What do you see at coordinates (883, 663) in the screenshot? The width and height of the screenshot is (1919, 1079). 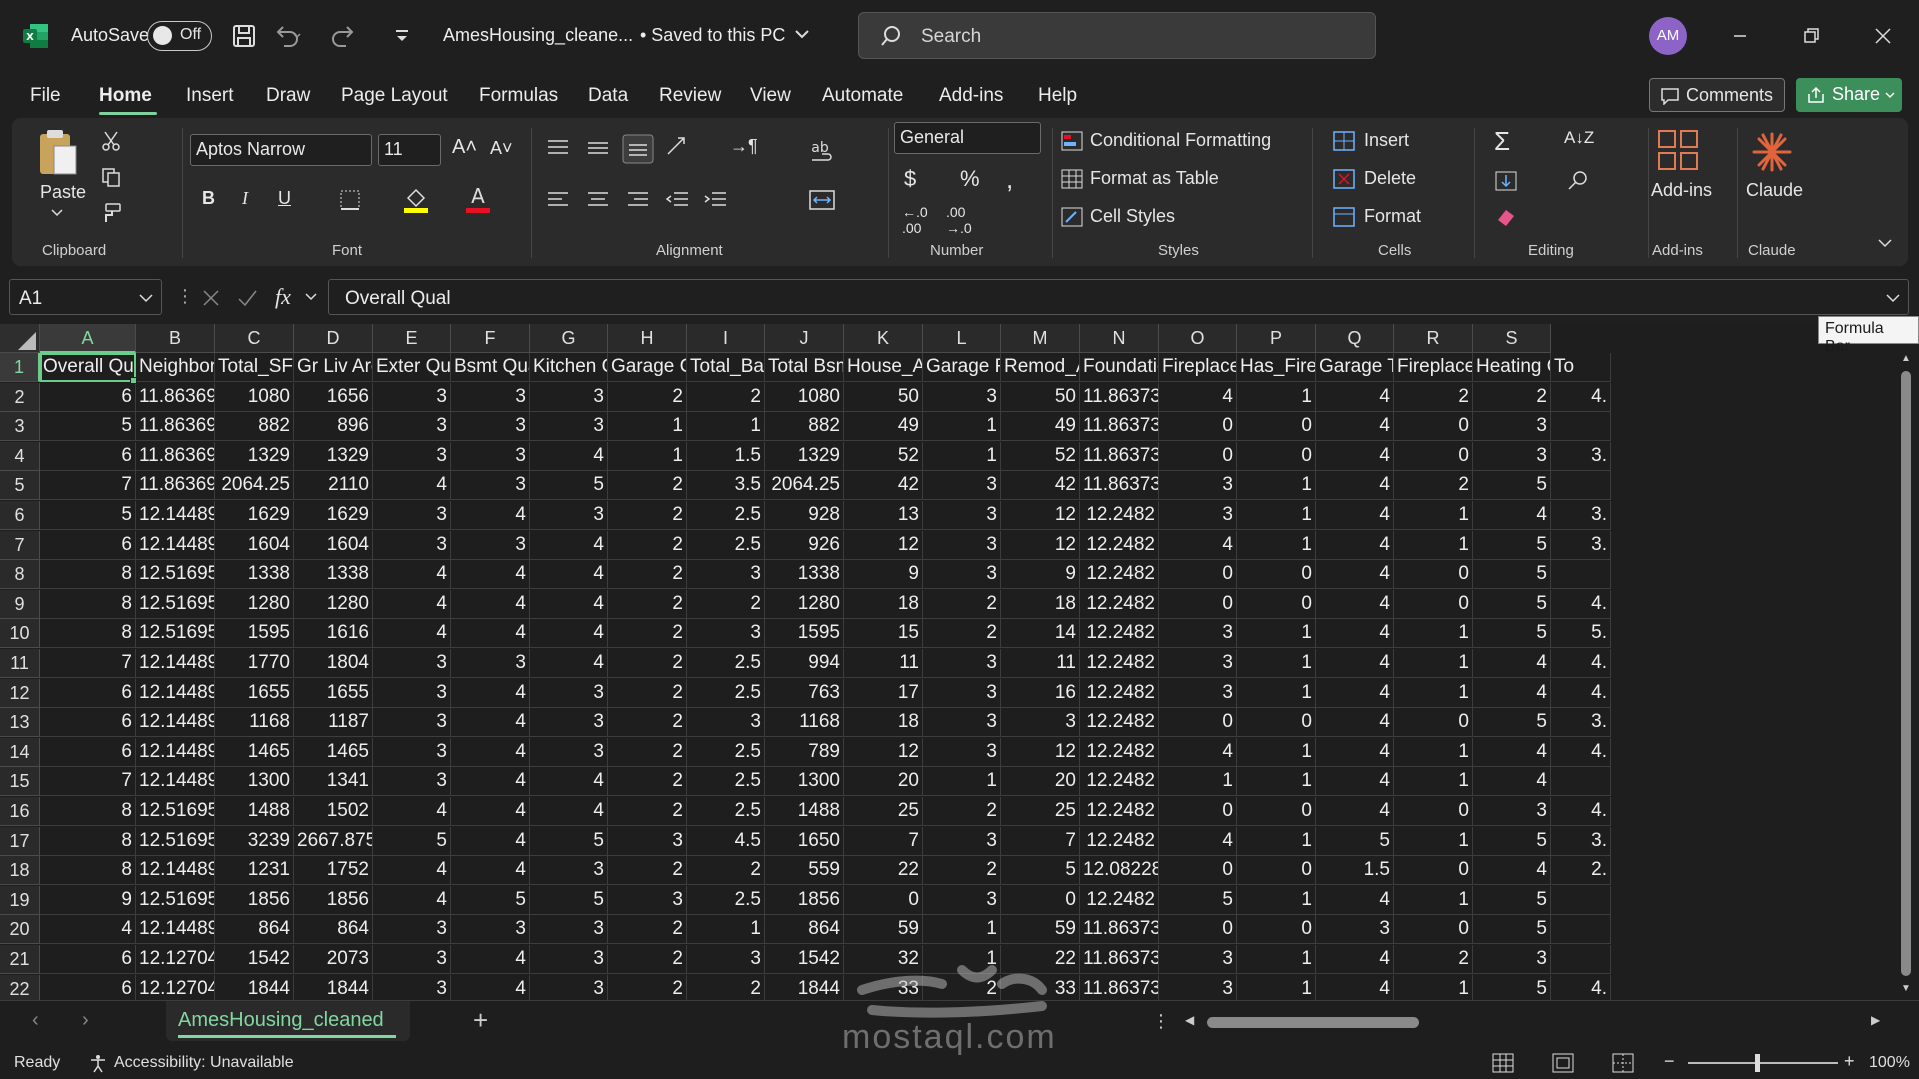 I see `table-cell: 11` at bounding box center [883, 663].